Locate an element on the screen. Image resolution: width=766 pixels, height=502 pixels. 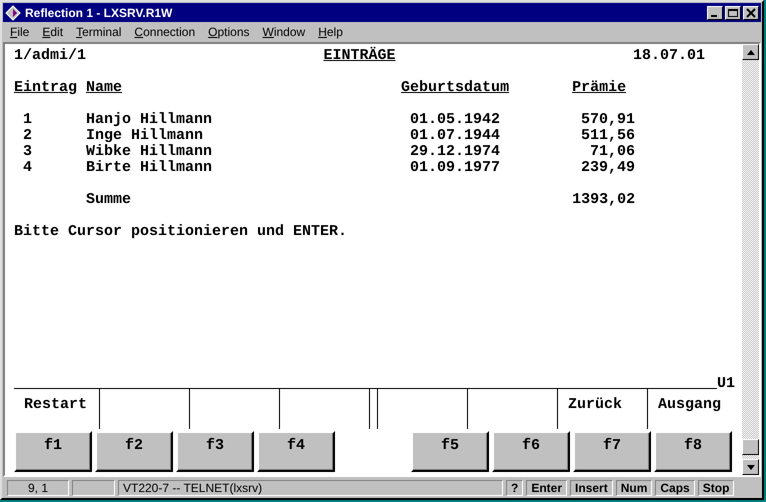
menu-item: Options is located at coordinates (229, 32).